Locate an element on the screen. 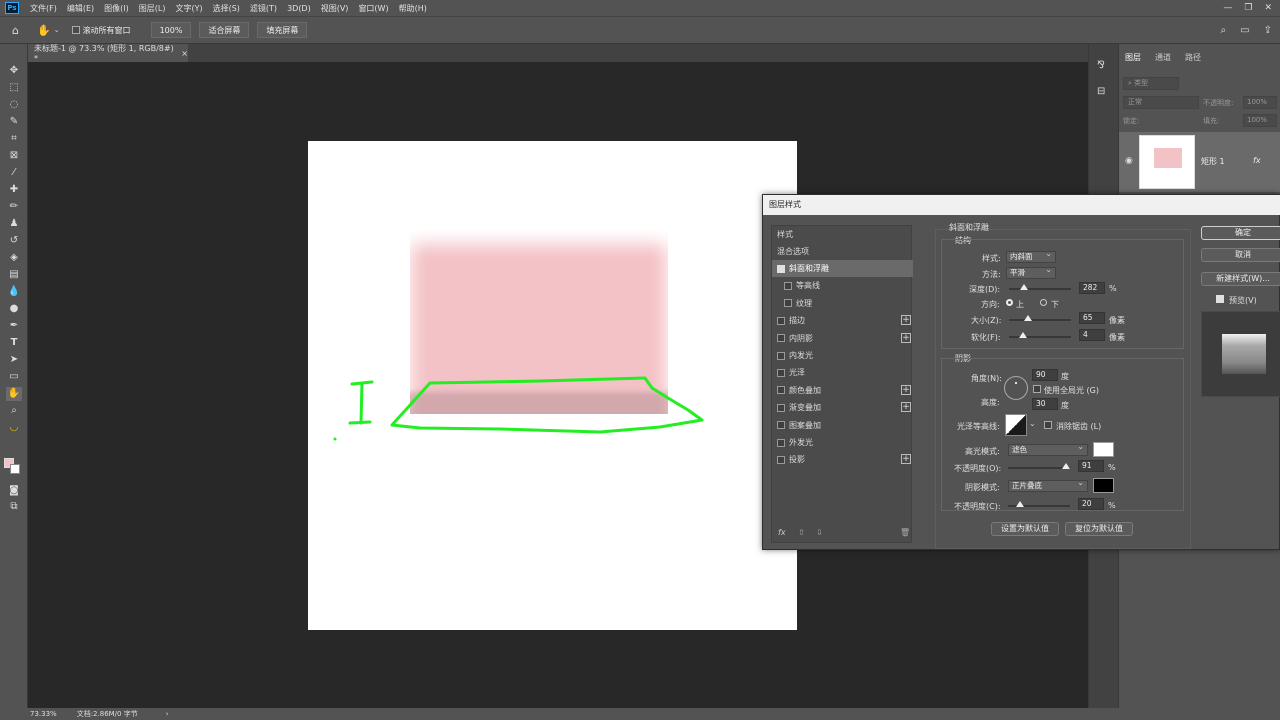 The width and height of the screenshot is (1280, 720). style-item-label: 内阴影 is located at coordinates (801, 338).